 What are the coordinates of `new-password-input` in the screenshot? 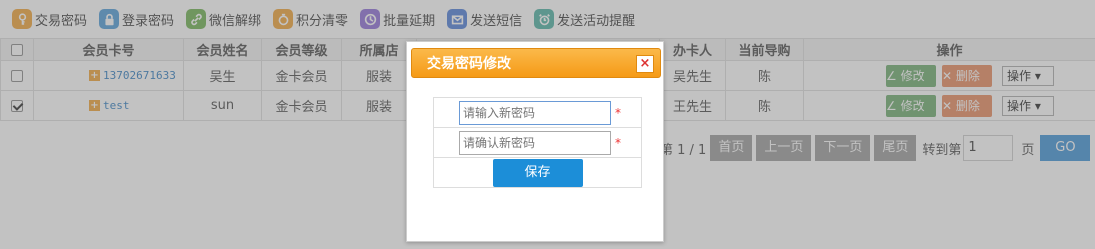 It's located at (535, 112).